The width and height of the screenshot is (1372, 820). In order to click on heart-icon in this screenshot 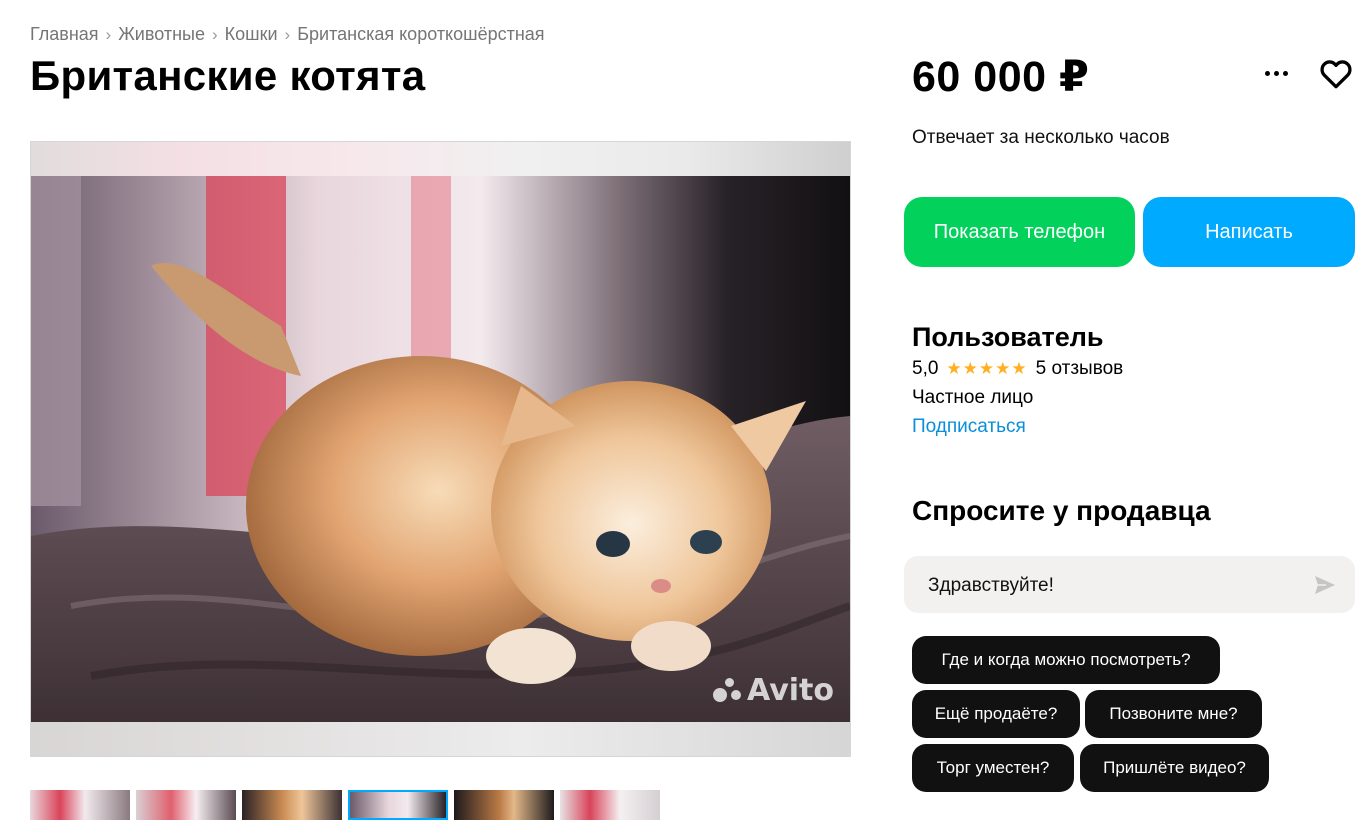, I will do `click(1336, 74)`.